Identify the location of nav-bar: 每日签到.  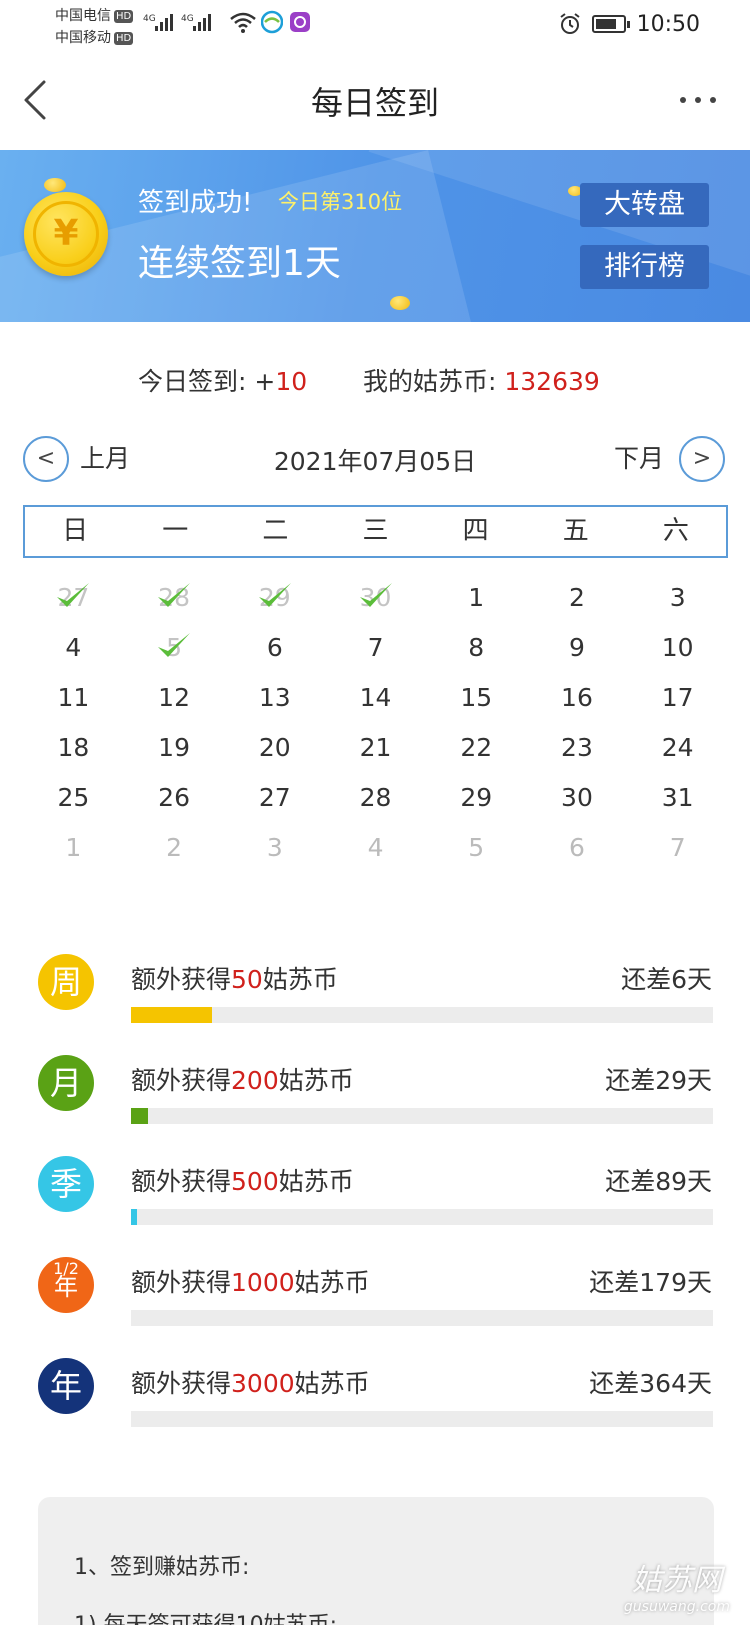
(375, 100).